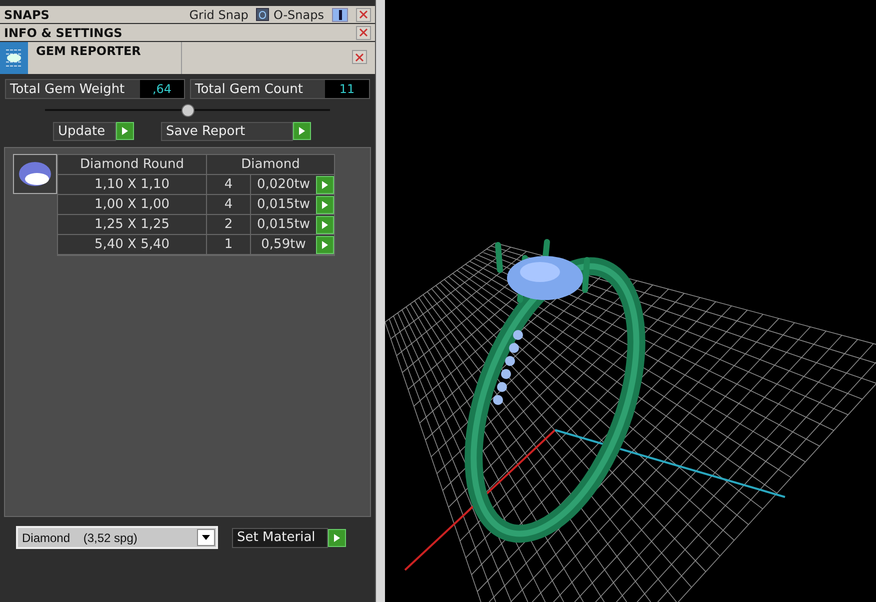  Describe the element at coordinates (298, 15) in the screenshot. I see `o-snaps-label: O-Snaps` at that location.